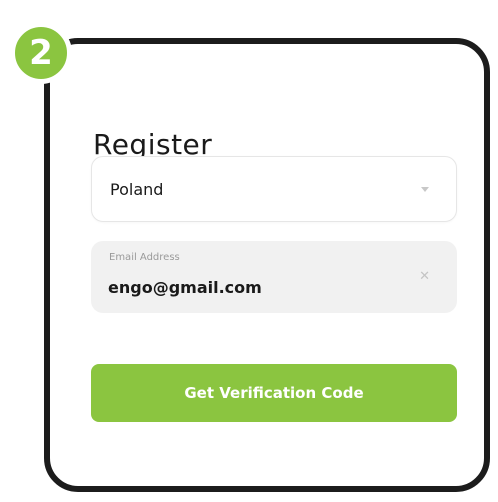 The height and width of the screenshot is (502, 498). What do you see at coordinates (185, 287) in the screenshot?
I see `email-field-value: engo@gmail.com` at bounding box center [185, 287].